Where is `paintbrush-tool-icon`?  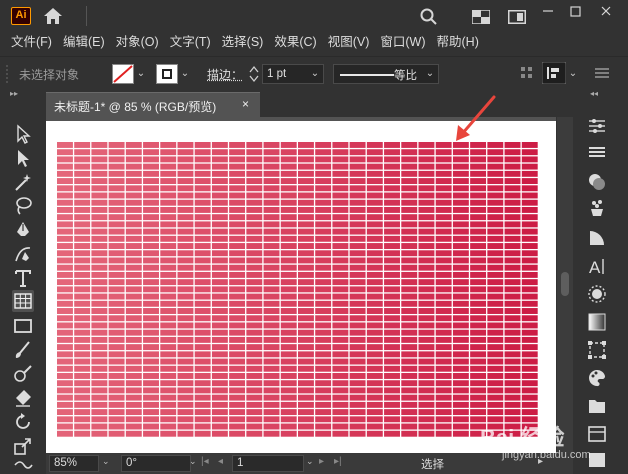
paintbrush-tool-icon is located at coordinates (23, 350).